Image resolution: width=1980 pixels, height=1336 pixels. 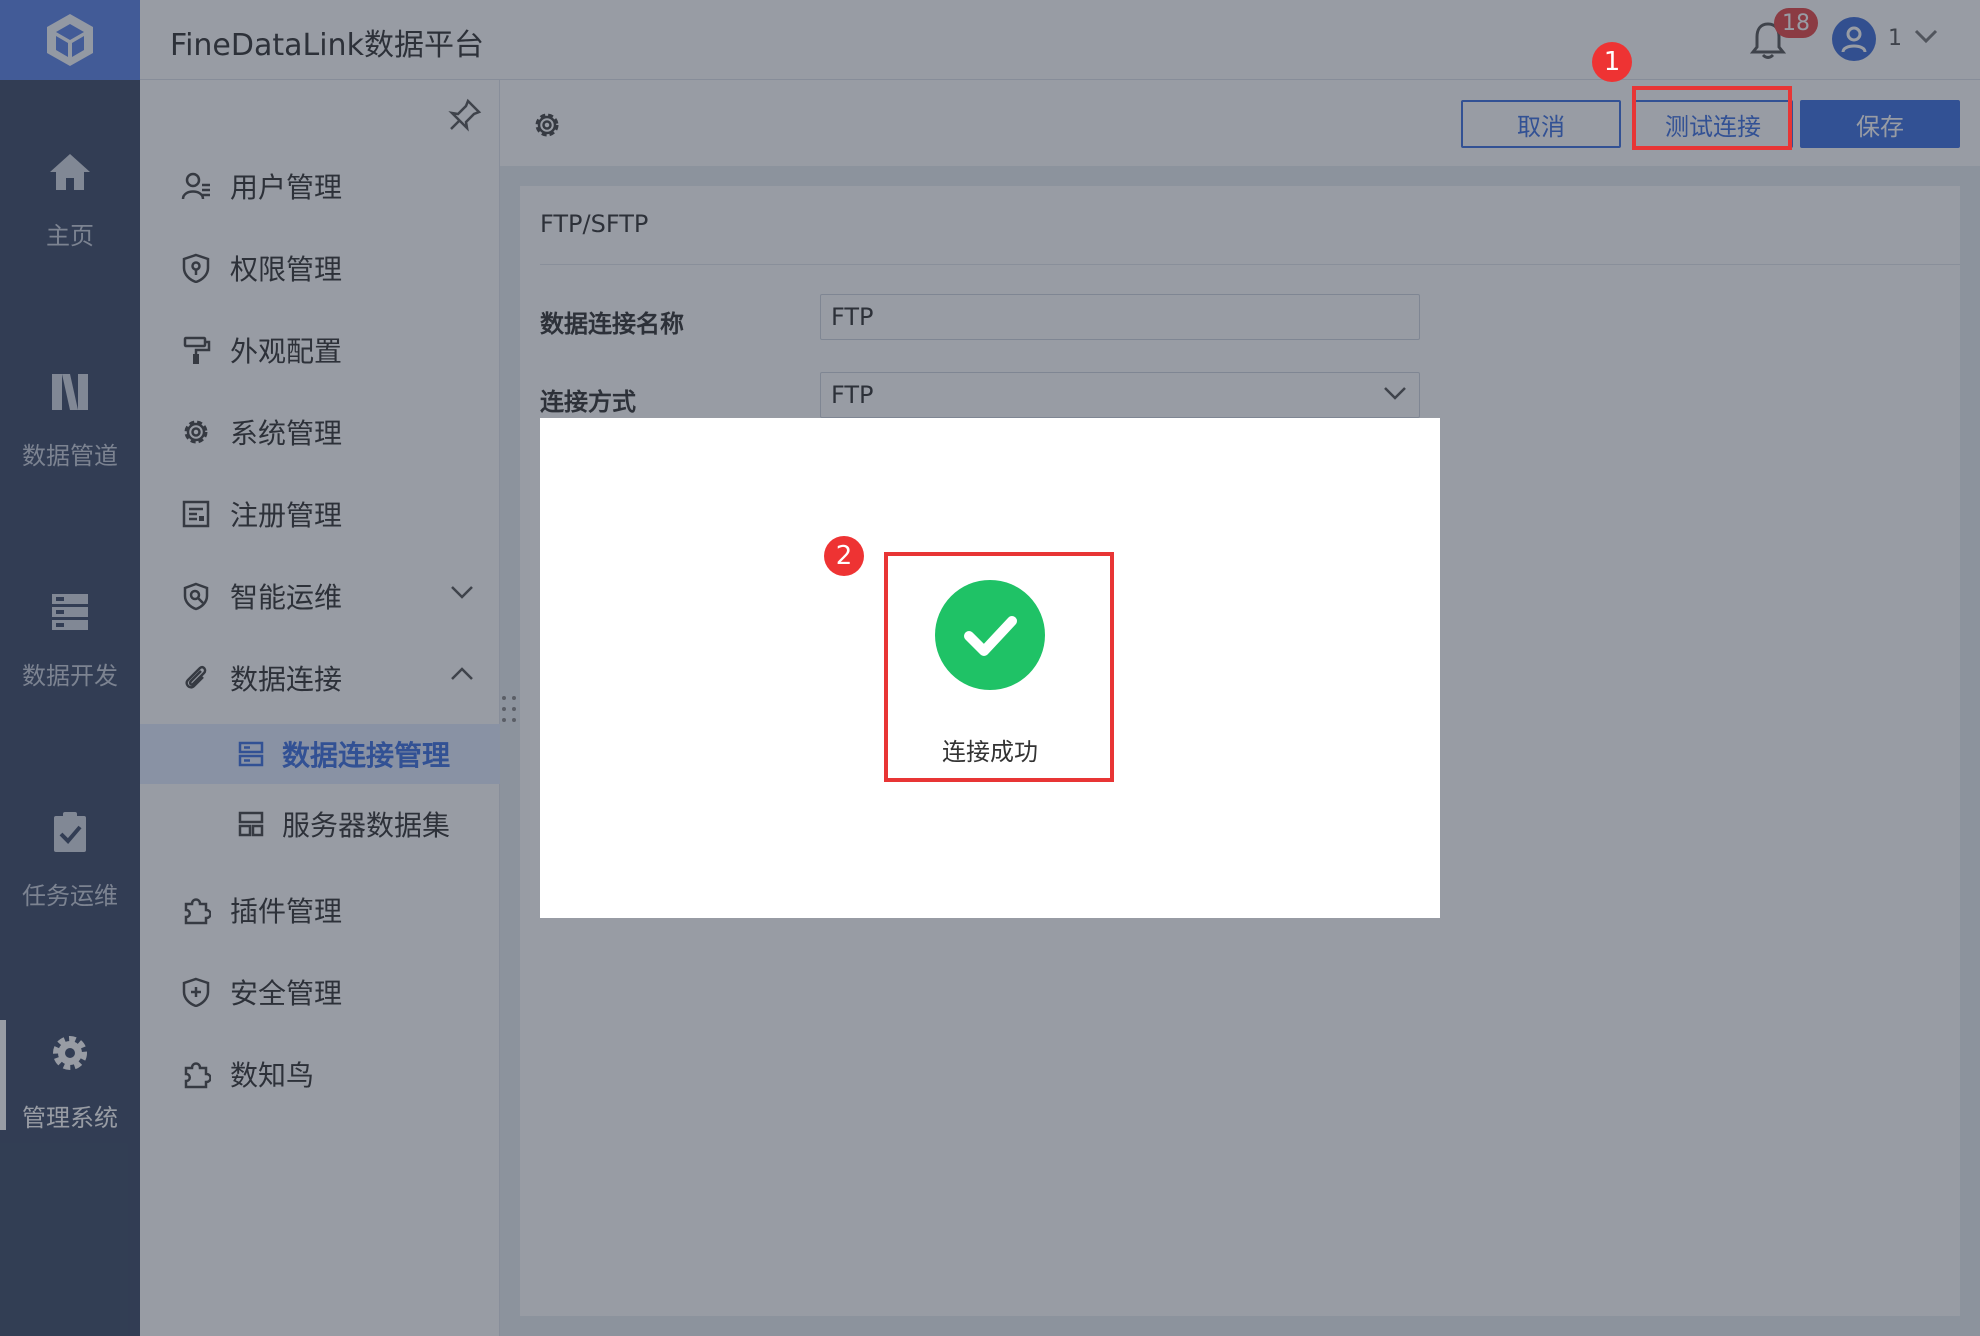 What do you see at coordinates (844, 556) in the screenshot?
I see `step-marker-2: 2` at bounding box center [844, 556].